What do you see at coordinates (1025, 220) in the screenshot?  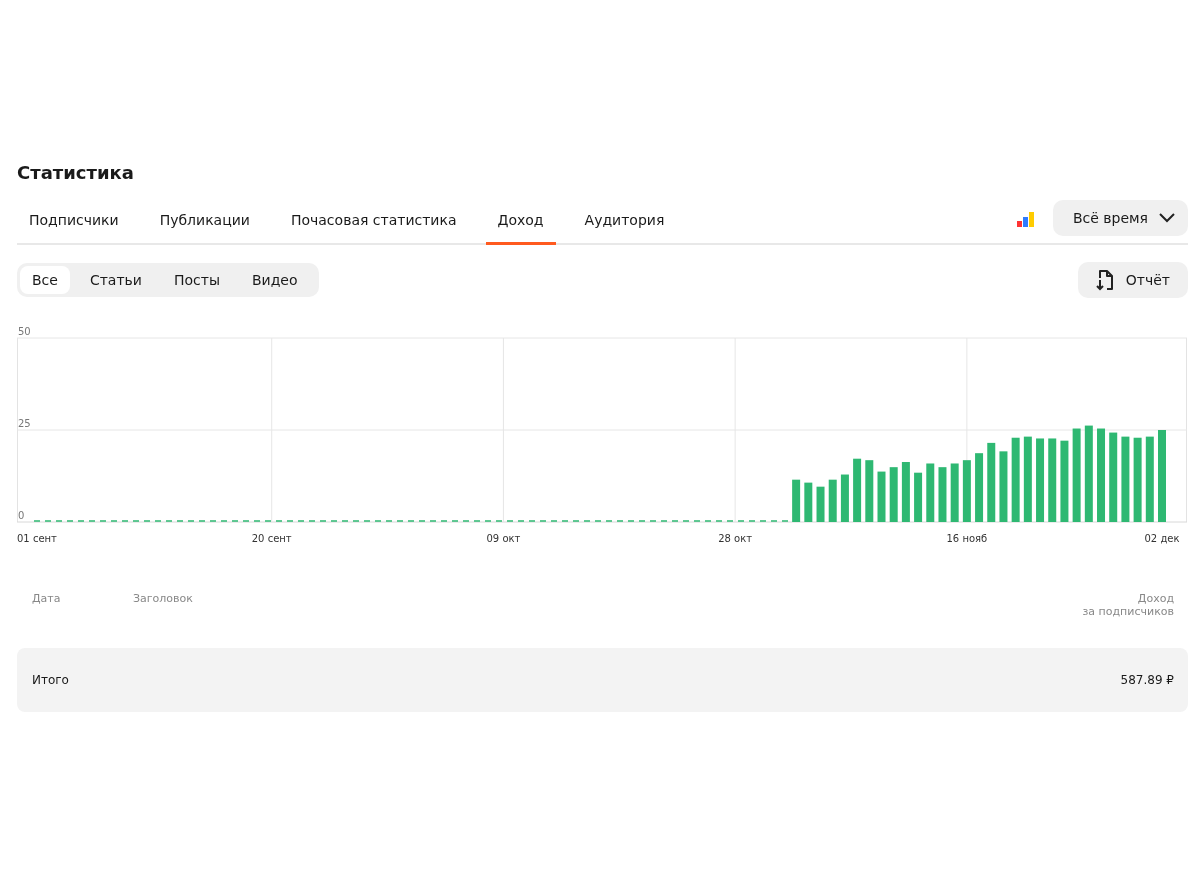 I see `bar-chart-icon` at bounding box center [1025, 220].